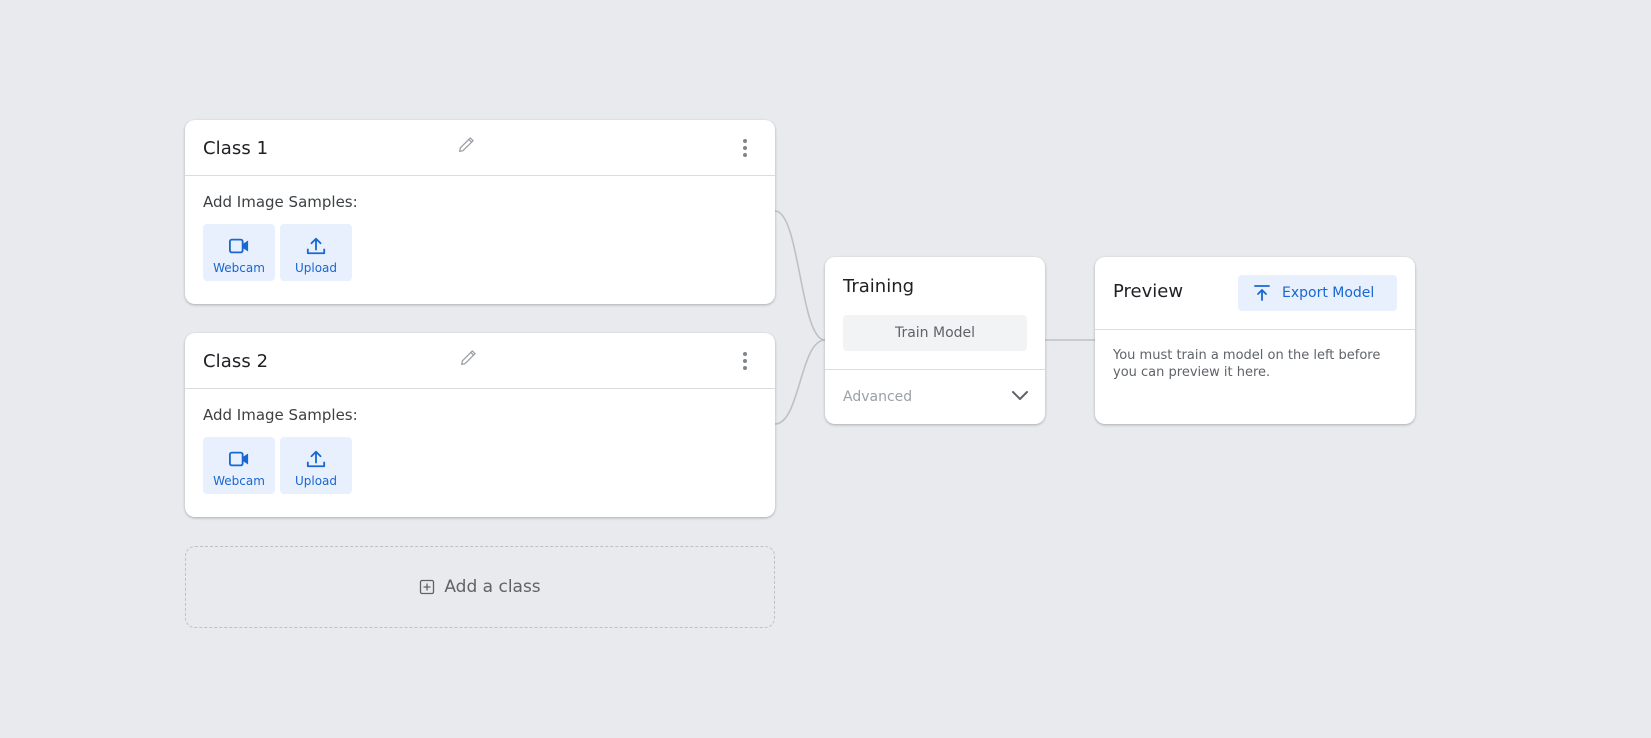 The height and width of the screenshot is (738, 1651). Describe the element at coordinates (480, 212) in the screenshot. I see `class-card-1: Class 1 Add Image Samples: Webcam Upload` at that location.